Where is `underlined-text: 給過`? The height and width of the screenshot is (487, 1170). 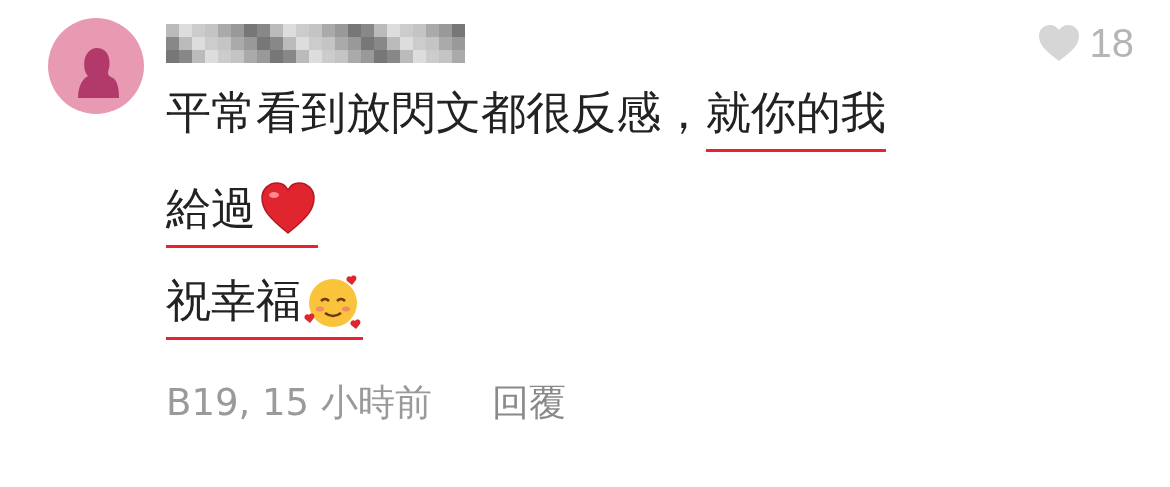 underlined-text: 給過 is located at coordinates (211, 209).